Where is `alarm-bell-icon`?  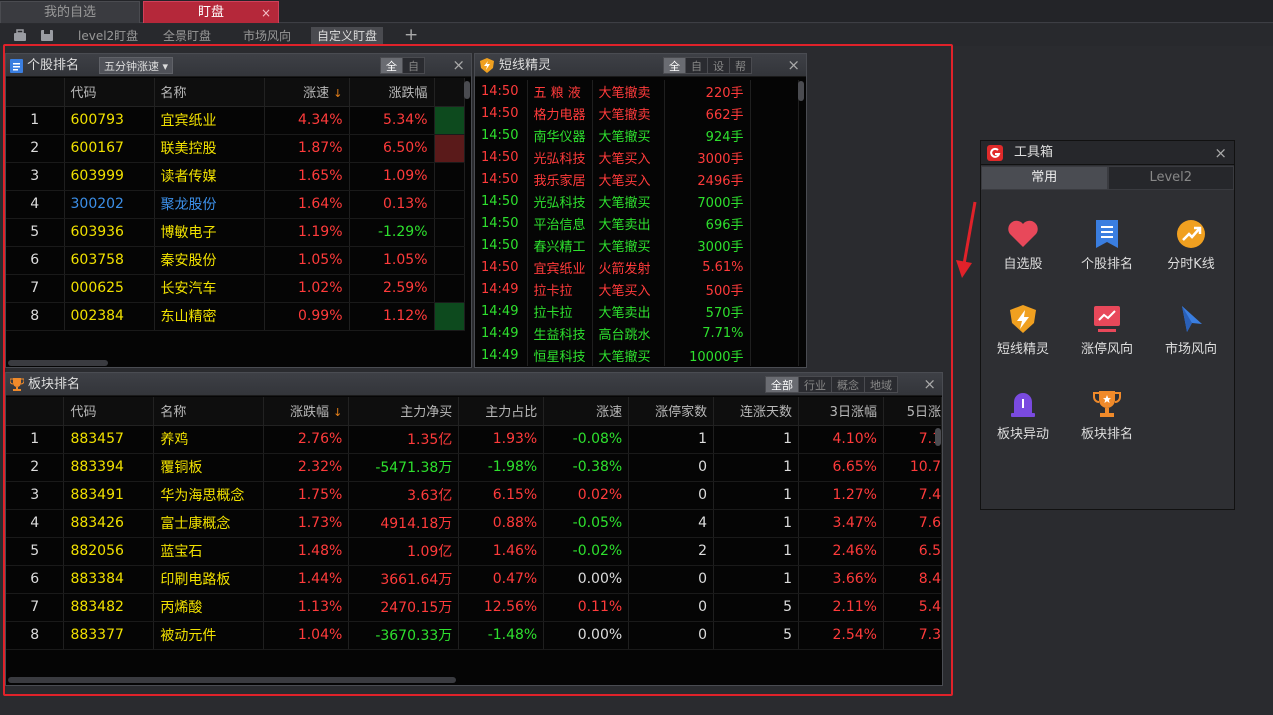
alarm-bell-icon is located at coordinates (1023, 405).